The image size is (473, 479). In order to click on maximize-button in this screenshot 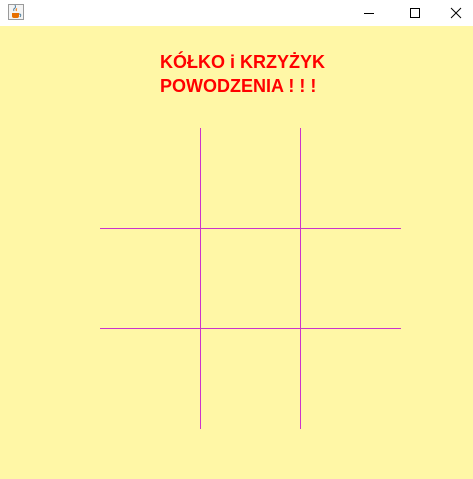, I will do `click(415, 13)`.